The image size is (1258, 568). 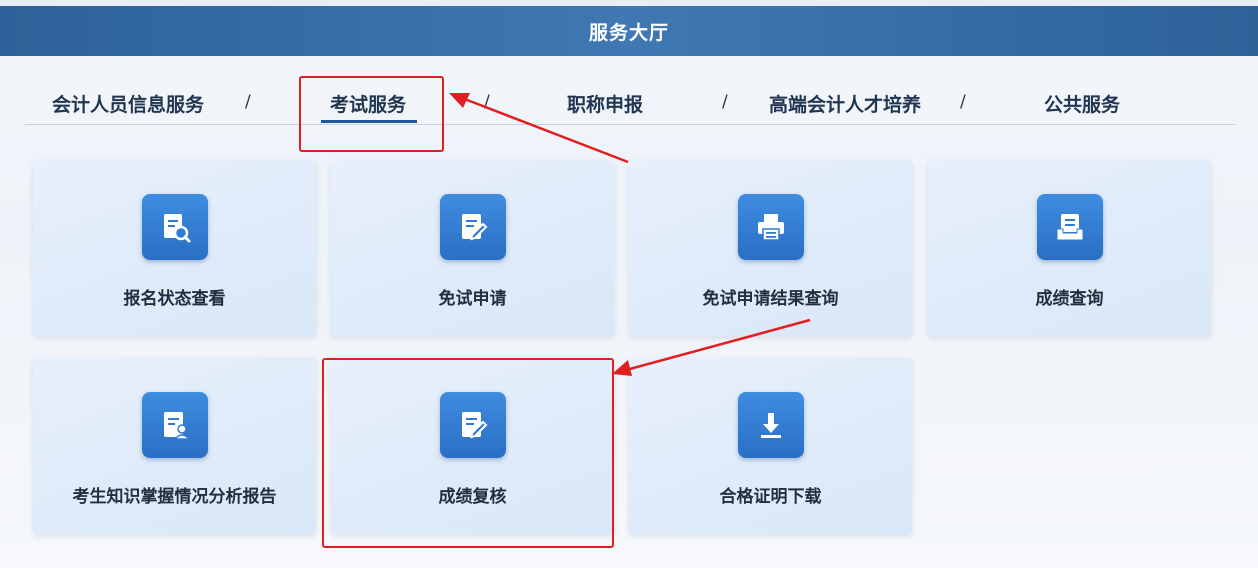 I want to click on card-knowledge-analysis-report: 考生知识掌握情况分析报告, so click(x=174, y=446).